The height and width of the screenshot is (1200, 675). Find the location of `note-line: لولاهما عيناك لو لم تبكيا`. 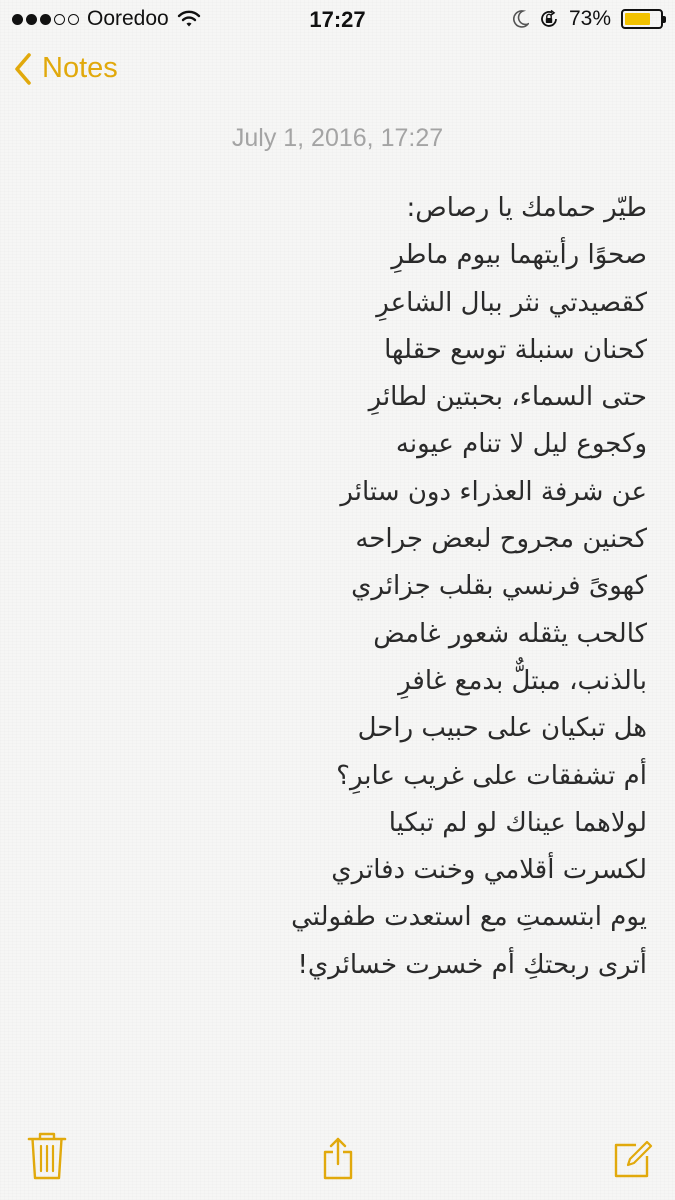

note-line: لولاهما عيناك لو لم تبكيا is located at coordinates (517, 822).